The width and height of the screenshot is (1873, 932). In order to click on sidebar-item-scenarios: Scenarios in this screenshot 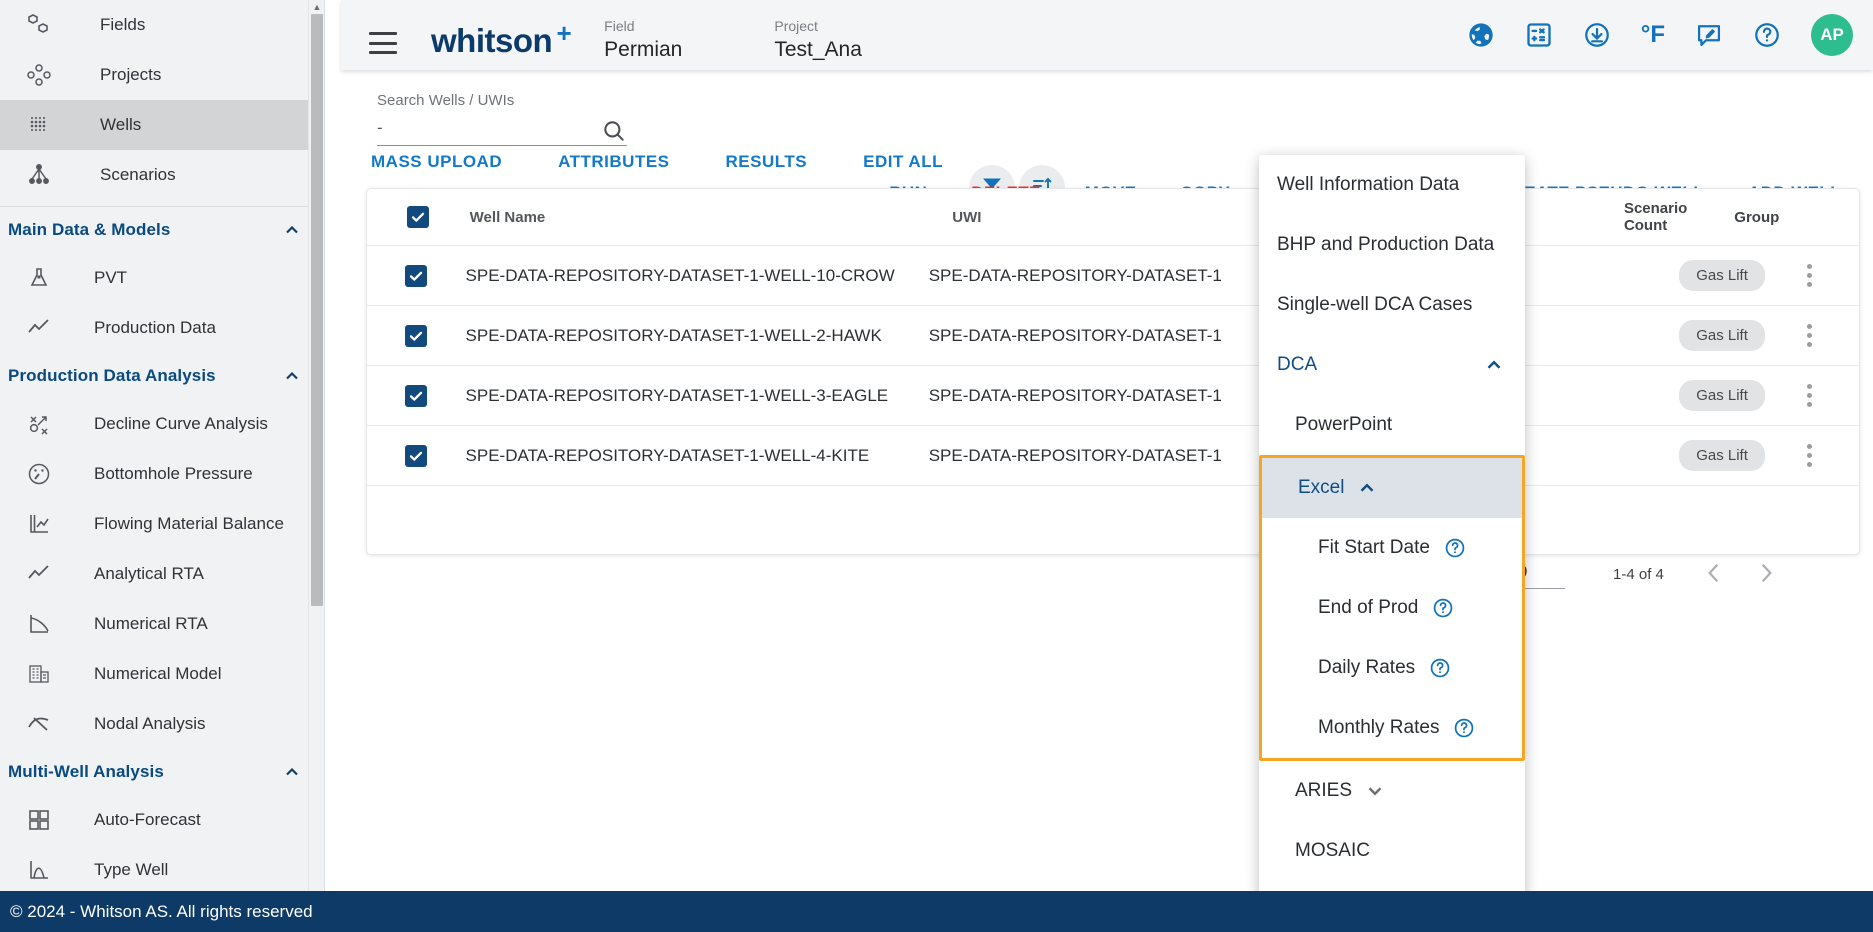, I will do `click(162, 175)`.